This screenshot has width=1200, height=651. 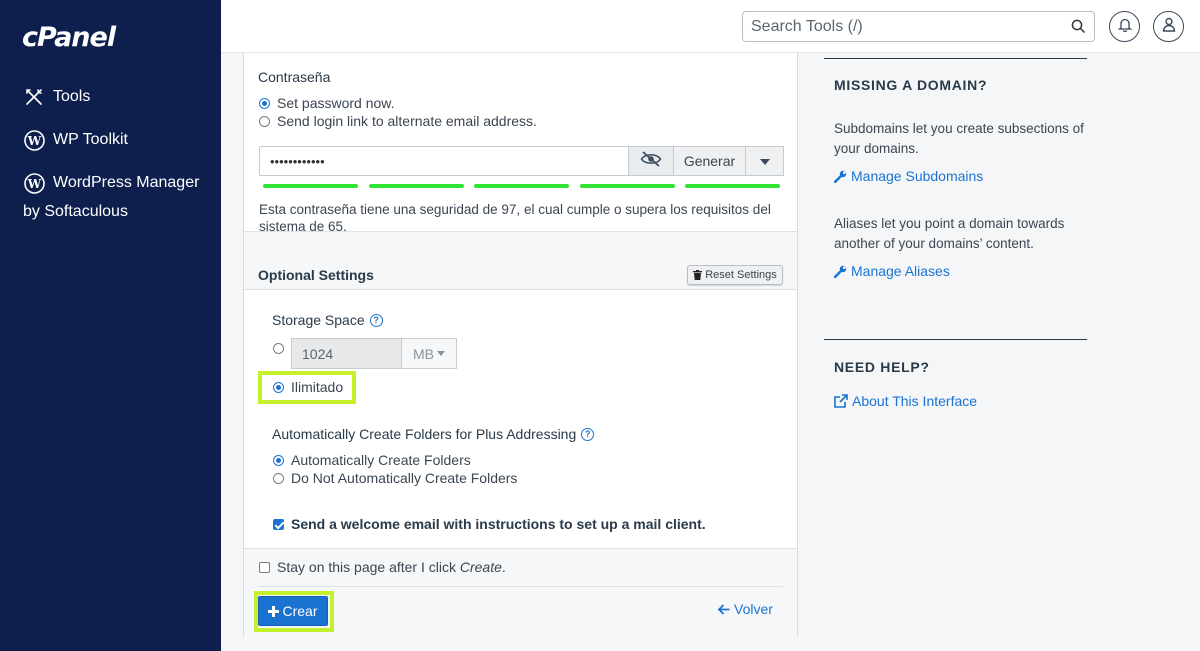 What do you see at coordinates (372, 460) in the screenshot?
I see `auto-create-folders-option: Automatically Create Folders` at bounding box center [372, 460].